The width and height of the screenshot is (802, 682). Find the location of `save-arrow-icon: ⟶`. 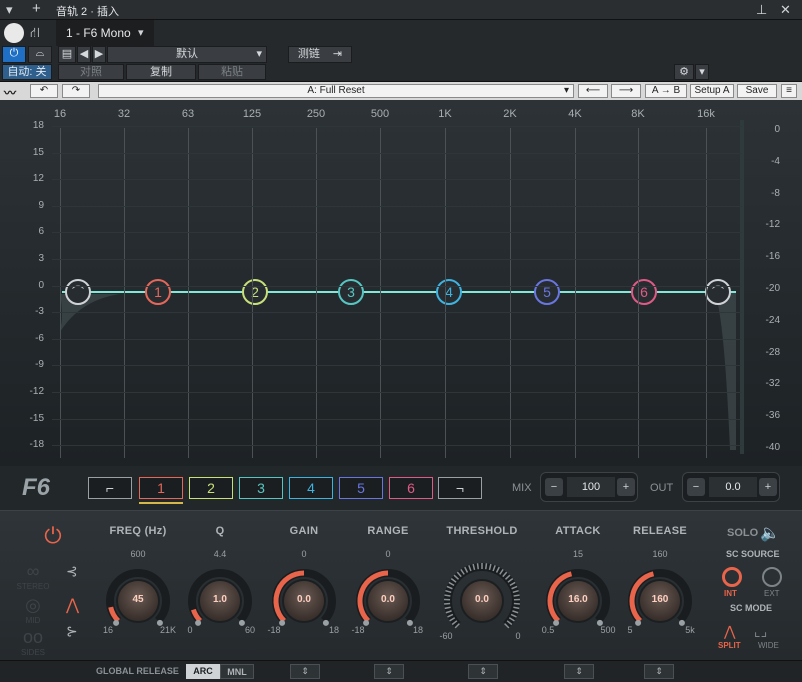

save-arrow-icon: ⟶ is located at coordinates (626, 91).